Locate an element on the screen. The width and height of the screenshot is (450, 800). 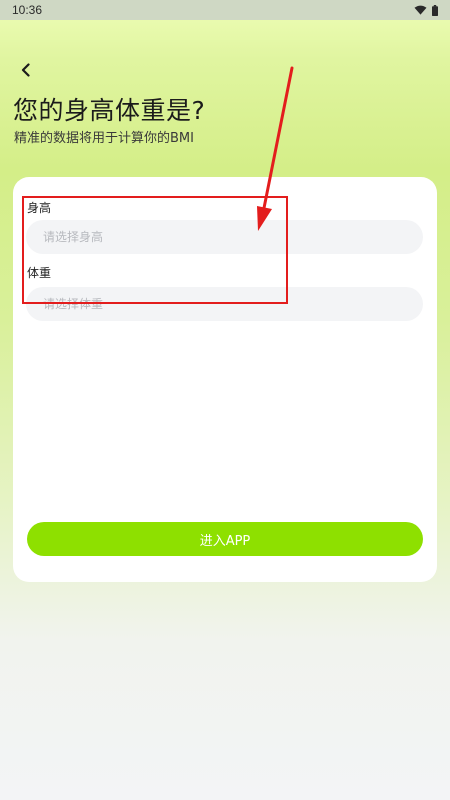
wifi-icon is located at coordinates (420, 10).